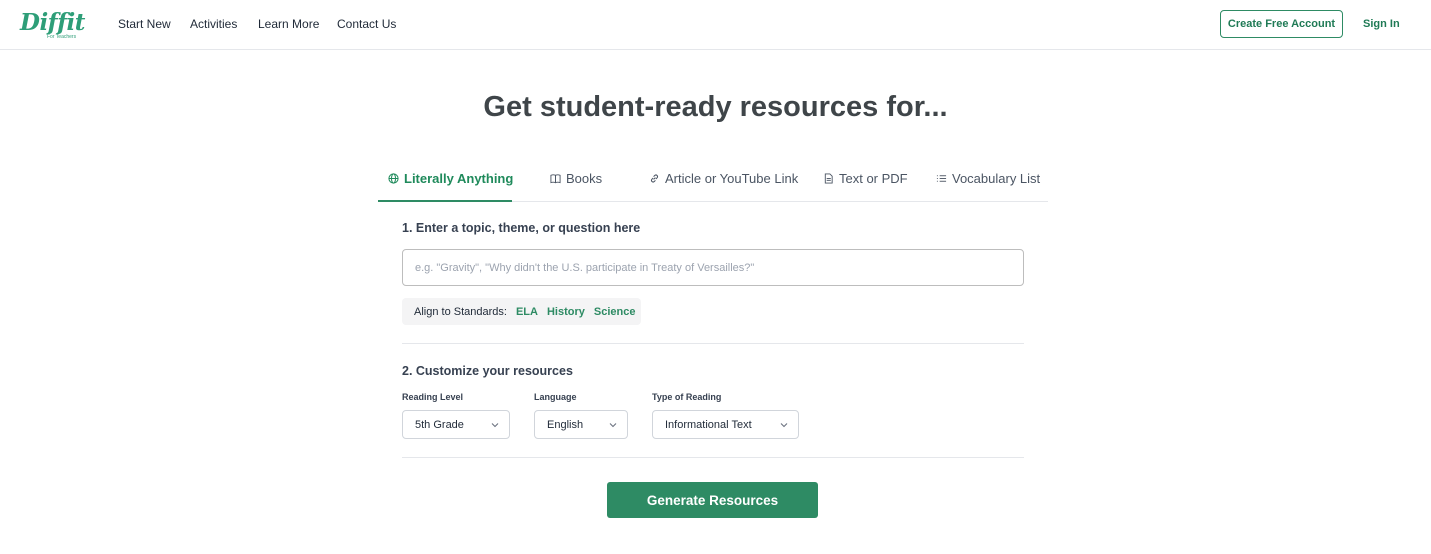 The width and height of the screenshot is (1431, 554). I want to click on nav-contact-us: Contact Us, so click(366, 24).